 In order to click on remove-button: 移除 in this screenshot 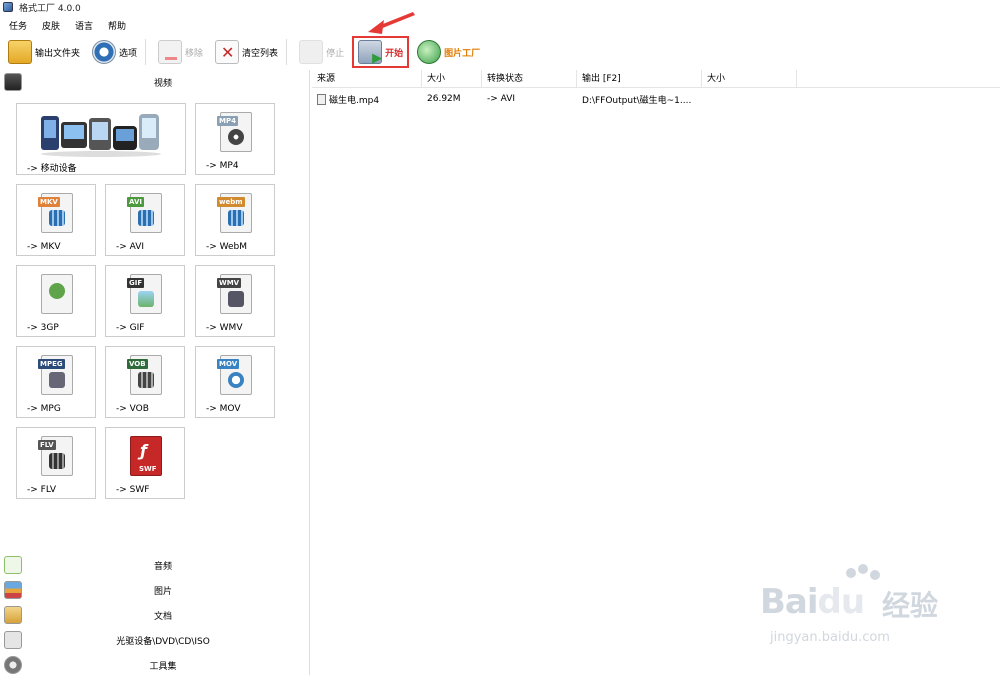, I will do `click(180, 52)`.